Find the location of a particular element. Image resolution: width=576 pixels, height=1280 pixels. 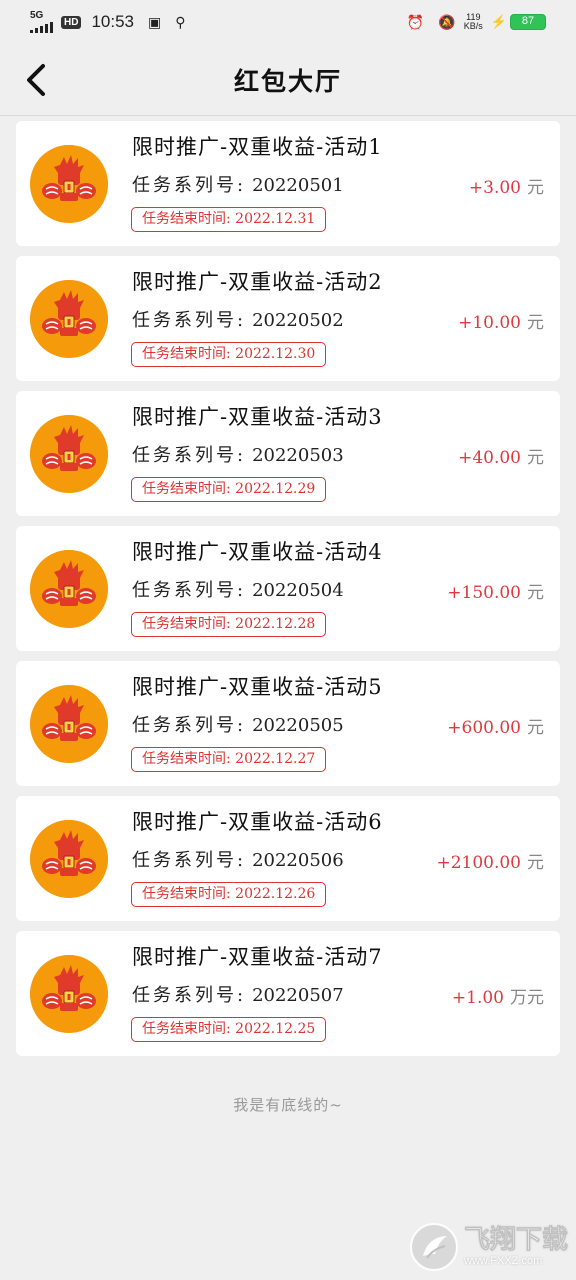

watermark-url: www.FXXZ.com is located at coordinates (503, 1261).